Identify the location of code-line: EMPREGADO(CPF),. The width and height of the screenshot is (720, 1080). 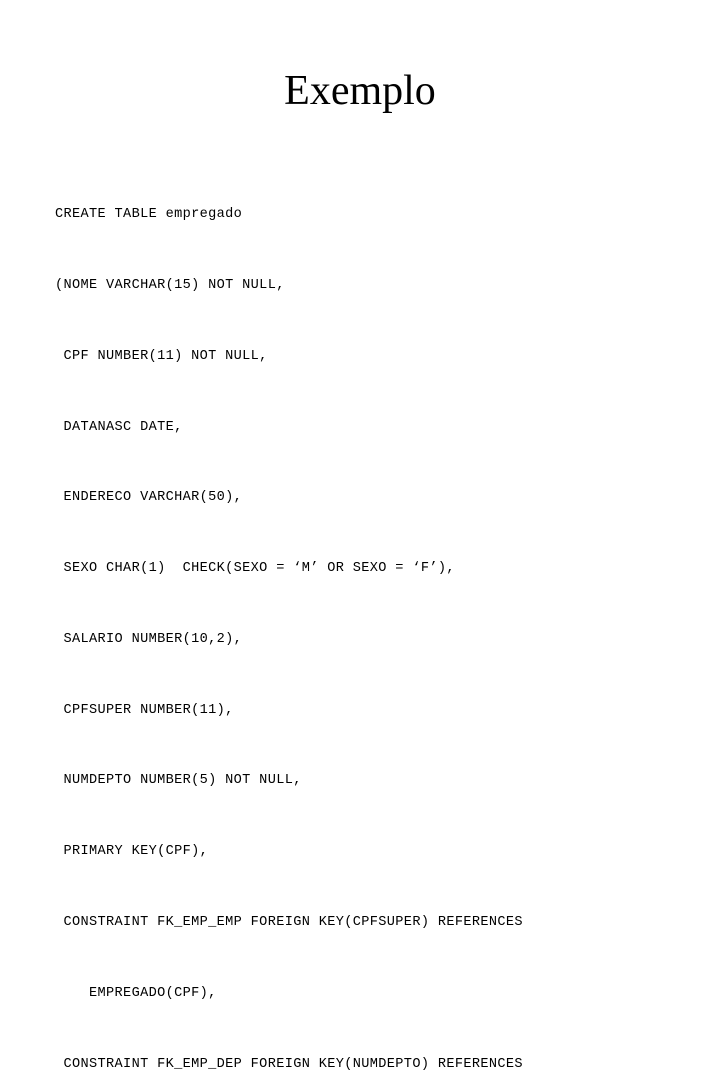
(136, 993).